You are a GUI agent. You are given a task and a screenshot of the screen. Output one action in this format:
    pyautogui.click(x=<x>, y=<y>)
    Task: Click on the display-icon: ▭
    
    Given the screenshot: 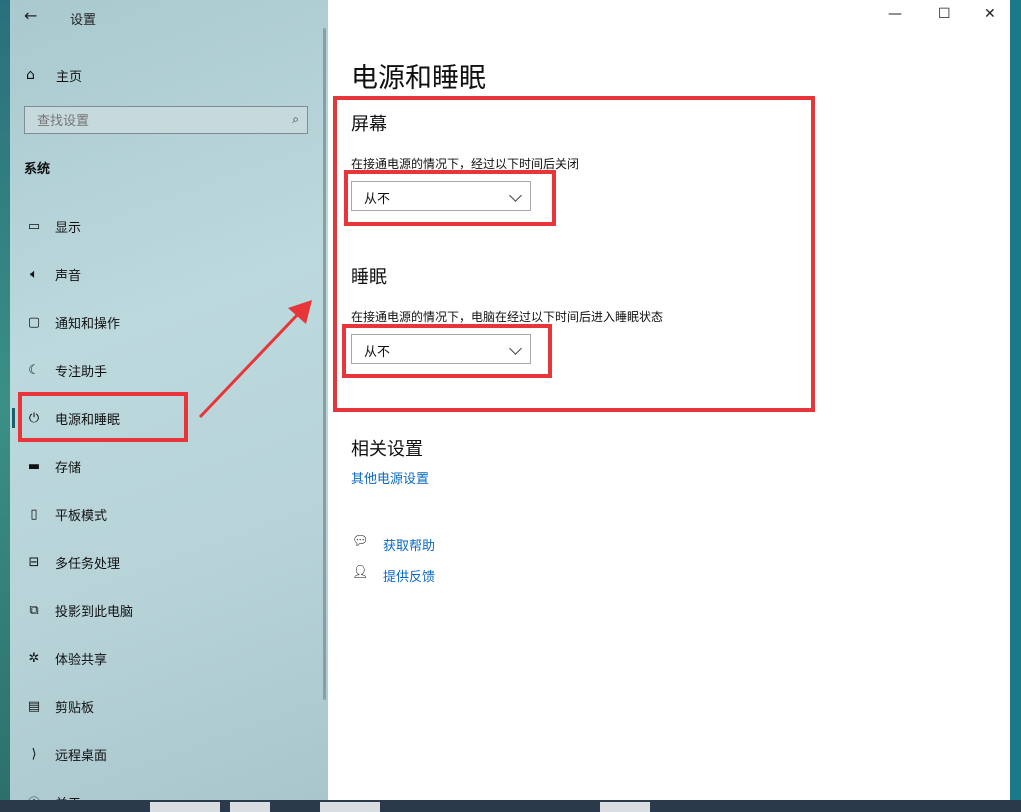 What is the action you would take?
    pyautogui.click(x=34, y=226)
    